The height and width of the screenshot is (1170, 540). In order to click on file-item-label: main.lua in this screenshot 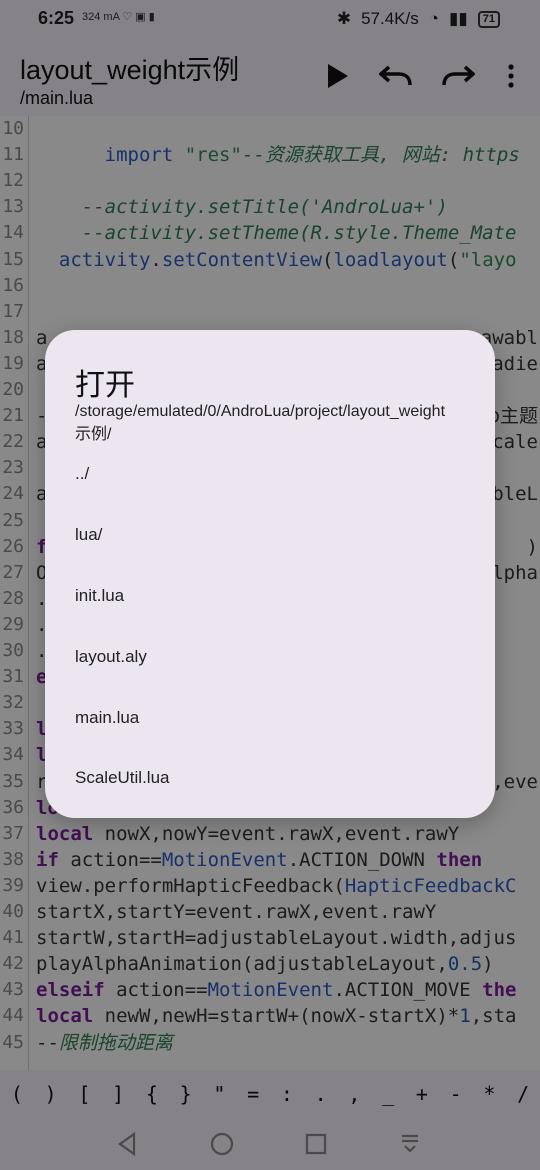, I will do `click(107, 717)`.